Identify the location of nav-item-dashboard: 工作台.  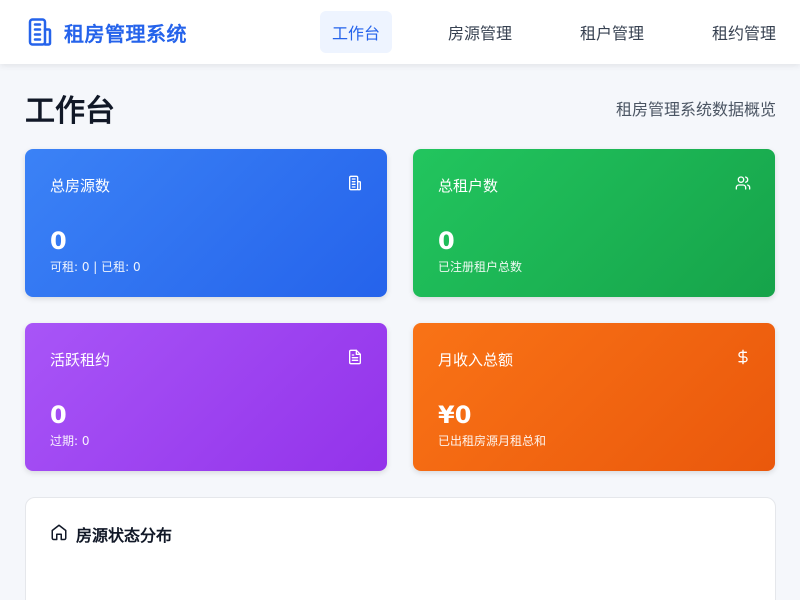
(355, 32).